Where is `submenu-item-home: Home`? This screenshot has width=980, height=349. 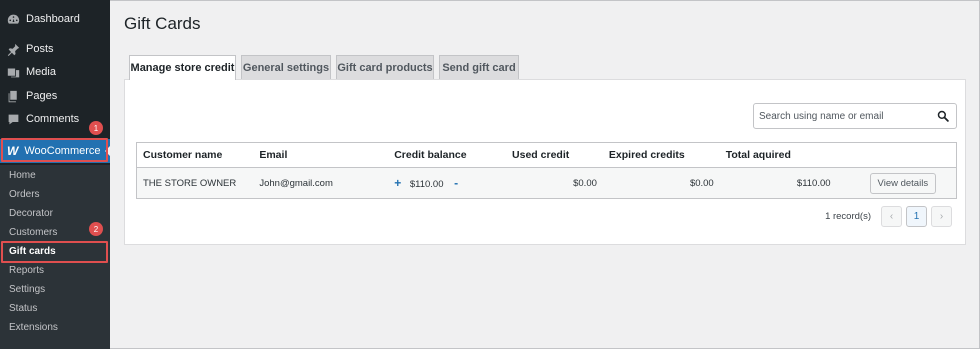 submenu-item-home: Home is located at coordinates (55, 175).